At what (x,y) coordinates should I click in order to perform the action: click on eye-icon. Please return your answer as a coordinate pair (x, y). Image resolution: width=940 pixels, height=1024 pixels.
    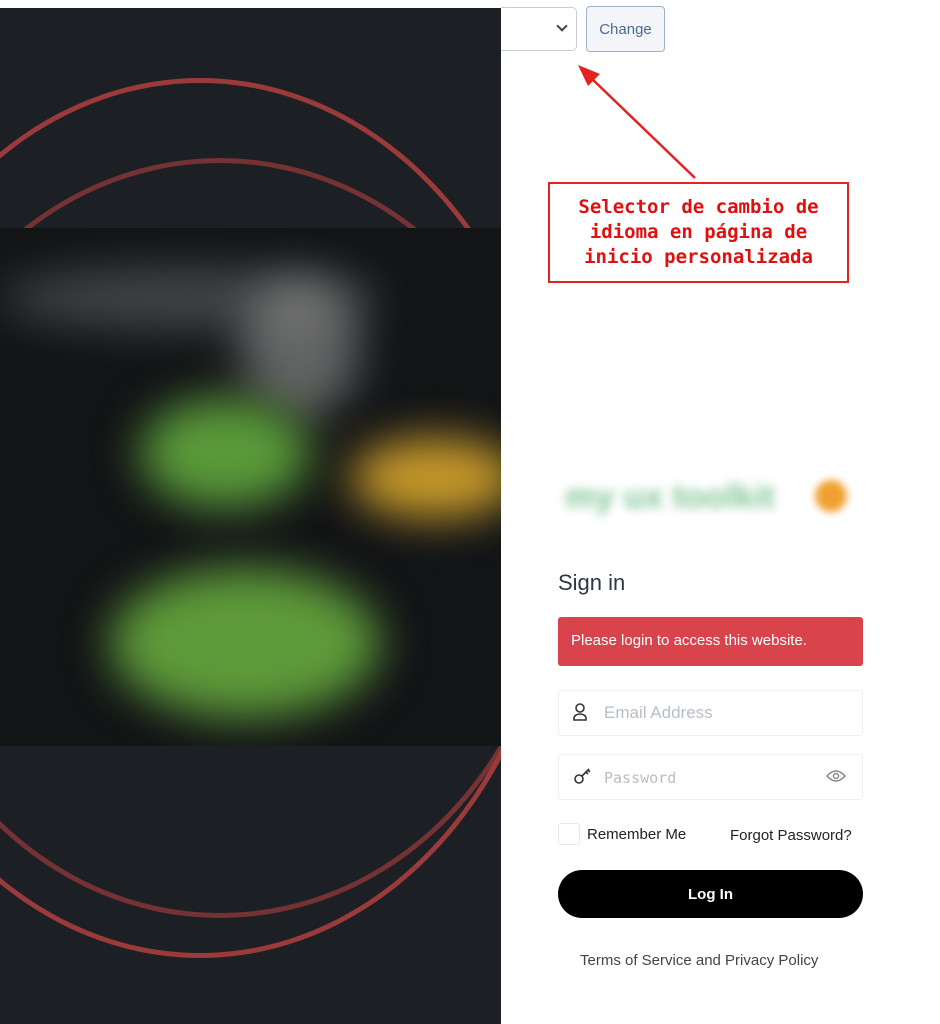
    Looking at the image, I should click on (836, 777).